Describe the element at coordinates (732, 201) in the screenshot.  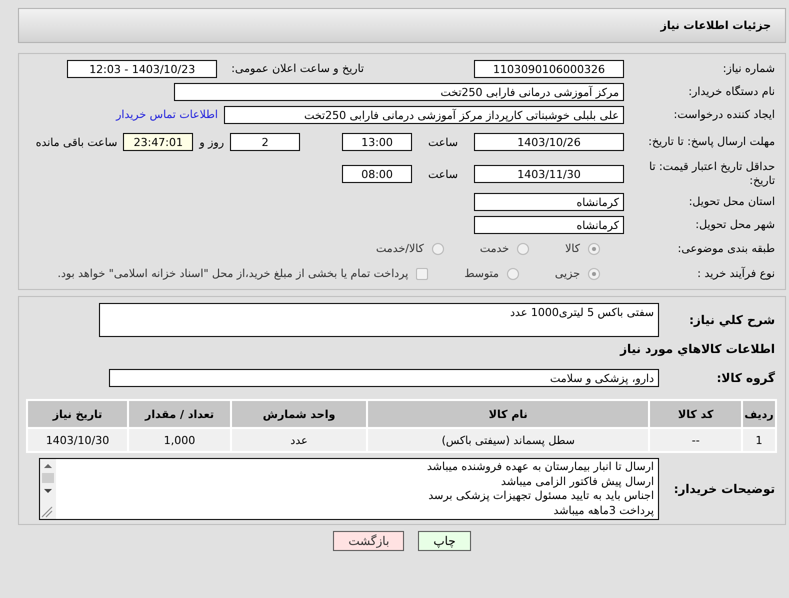
I see `field-label: استان محل تحویل:` at that location.